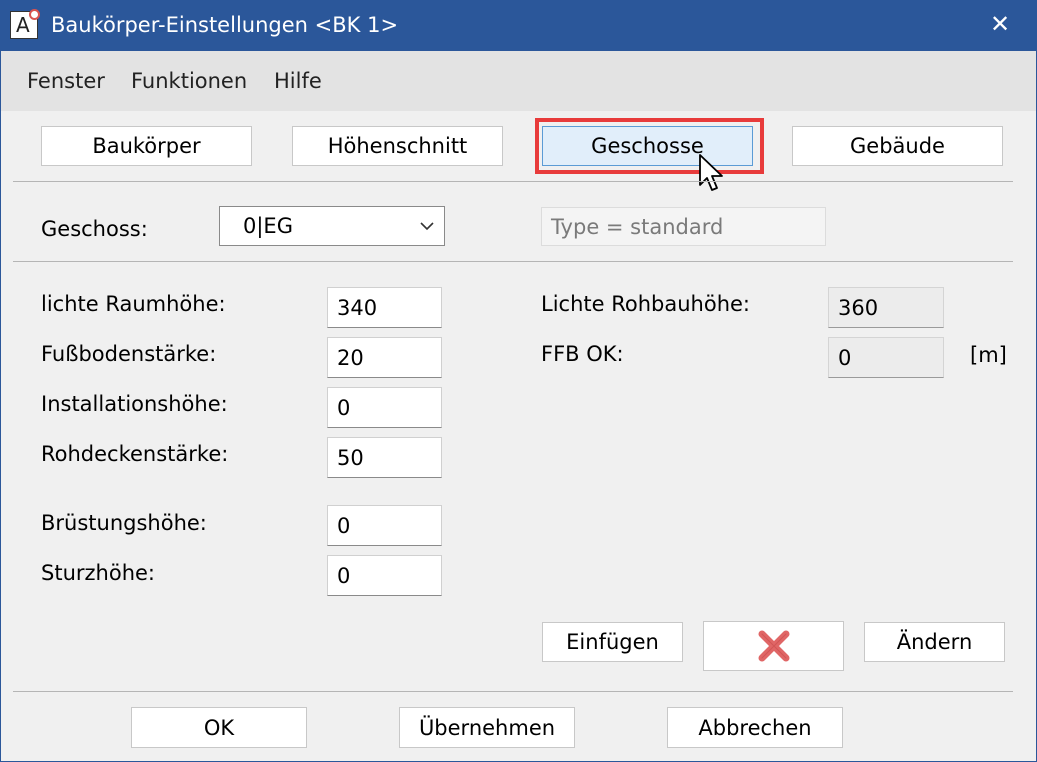 The height and width of the screenshot is (762, 1037). Describe the element at coordinates (225, 25) in the screenshot. I see `window-title: Baukörper-Einstellungen <BK 1>` at that location.